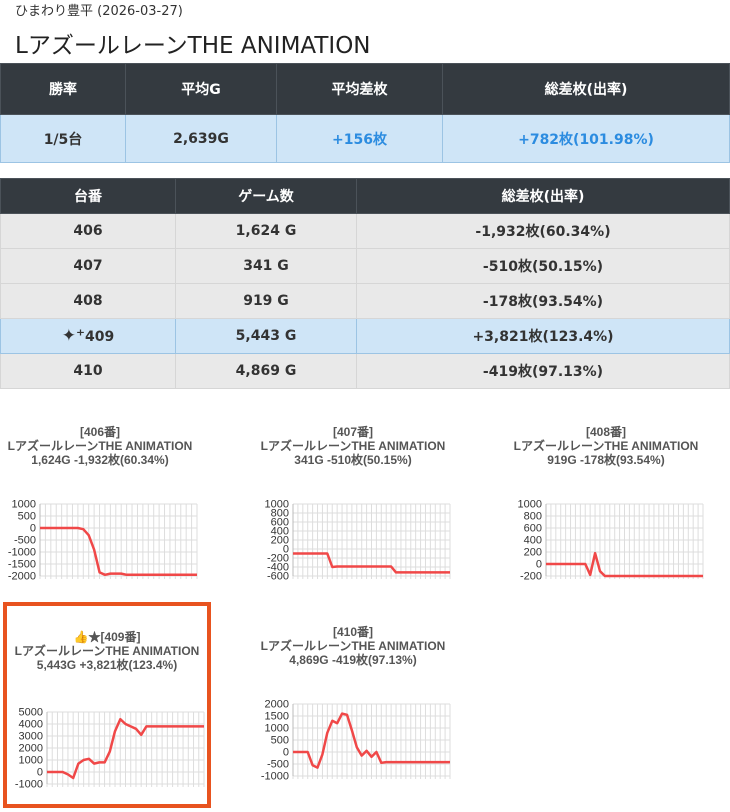  I want to click on chart-stats: 341G -510枚(50.15%), so click(353, 460).